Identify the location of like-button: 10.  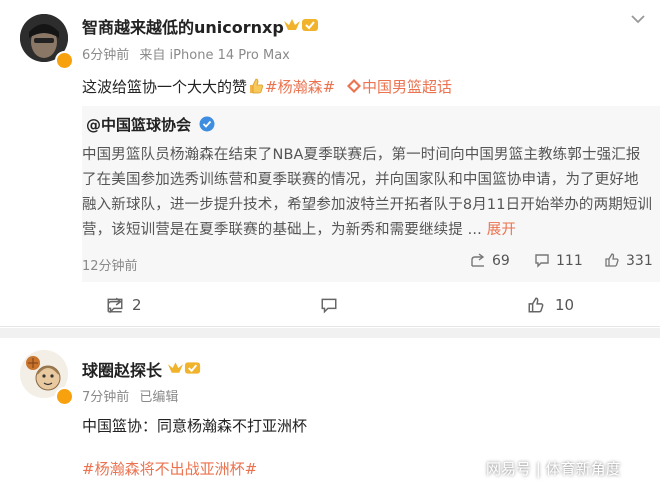
(550, 305).